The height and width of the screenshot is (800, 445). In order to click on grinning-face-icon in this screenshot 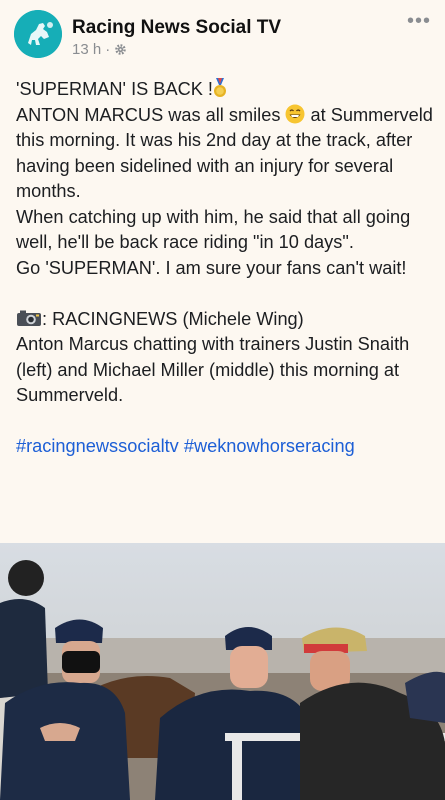, I will do `click(295, 113)`.